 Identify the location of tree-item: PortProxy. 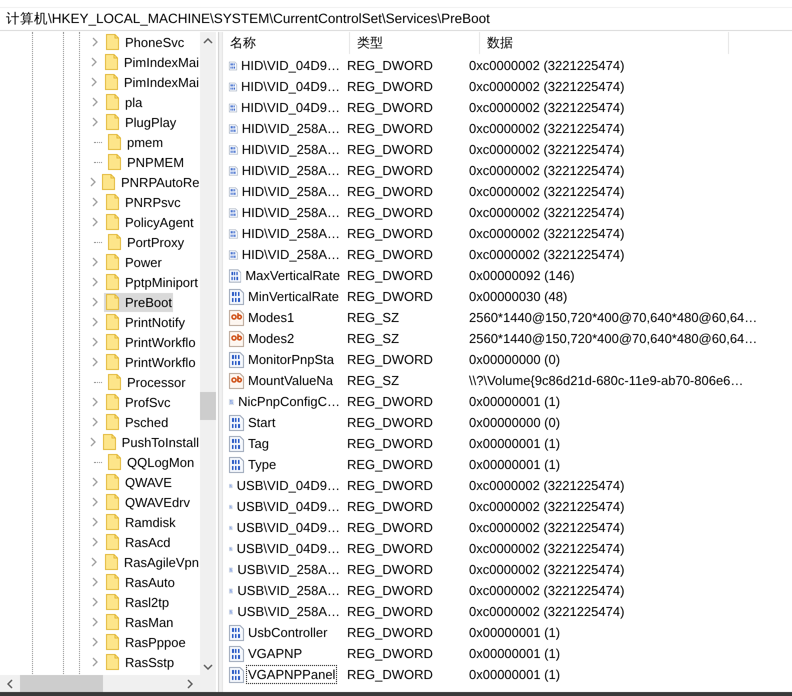
(146, 242).